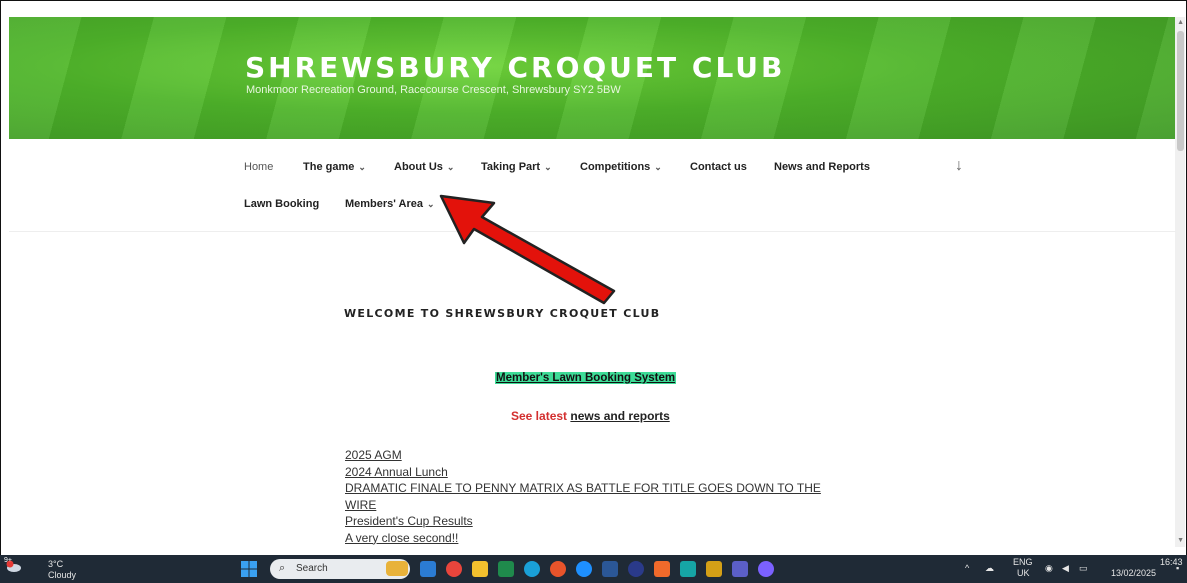 The height and width of the screenshot is (583, 1187). I want to click on chevron-up-icon: ^, so click(967, 568).